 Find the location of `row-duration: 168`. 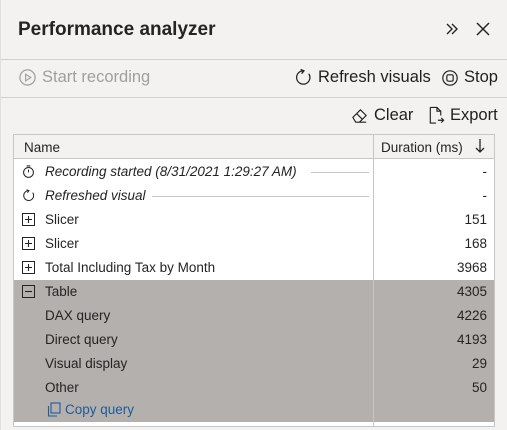

row-duration: 168 is located at coordinates (475, 243).